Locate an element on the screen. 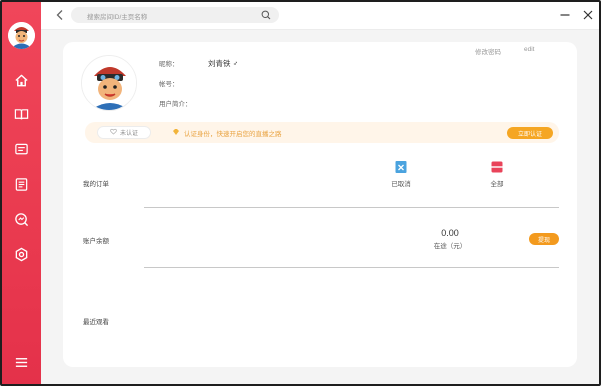  heart-icon is located at coordinates (113, 132).